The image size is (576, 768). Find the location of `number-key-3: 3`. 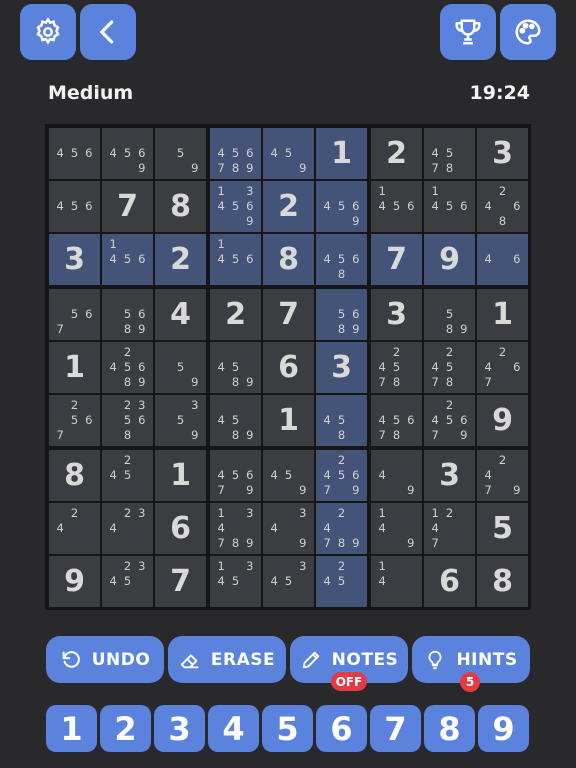

number-key-3: 3 is located at coordinates (179, 728).